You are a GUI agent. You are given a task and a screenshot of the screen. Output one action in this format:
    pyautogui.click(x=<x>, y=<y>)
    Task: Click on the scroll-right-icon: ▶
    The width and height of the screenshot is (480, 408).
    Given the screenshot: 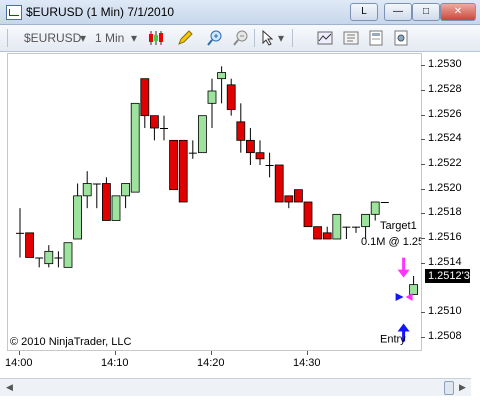 What is the action you would take?
    pyautogui.click(x=462, y=387)
    